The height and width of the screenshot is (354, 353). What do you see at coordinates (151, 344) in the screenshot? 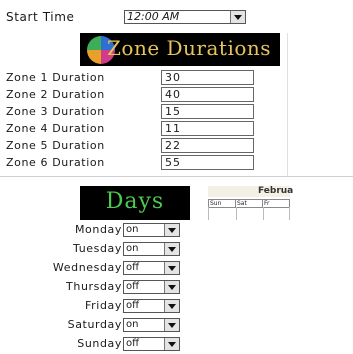
I see `sunday-select: off` at bounding box center [151, 344].